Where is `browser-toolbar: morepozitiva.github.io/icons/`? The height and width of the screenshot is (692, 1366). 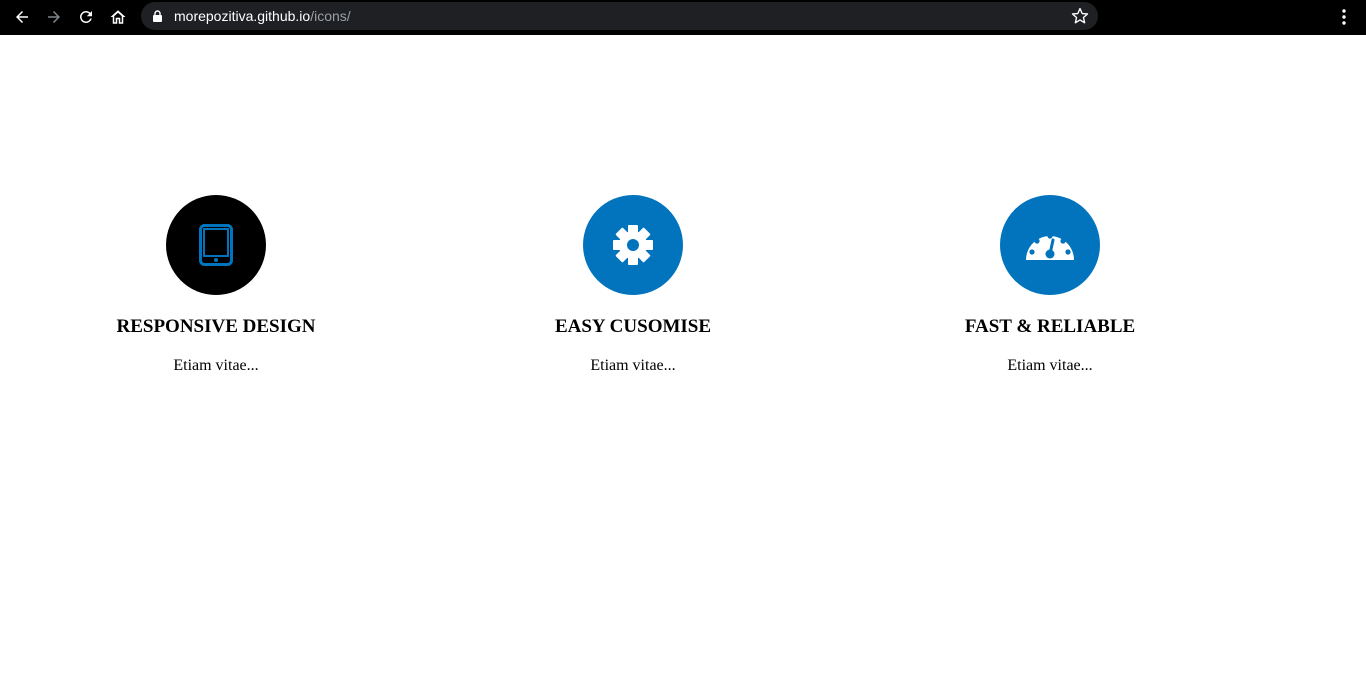 browser-toolbar: morepozitiva.github.io/icons/ is located at coordinates (683, 17).